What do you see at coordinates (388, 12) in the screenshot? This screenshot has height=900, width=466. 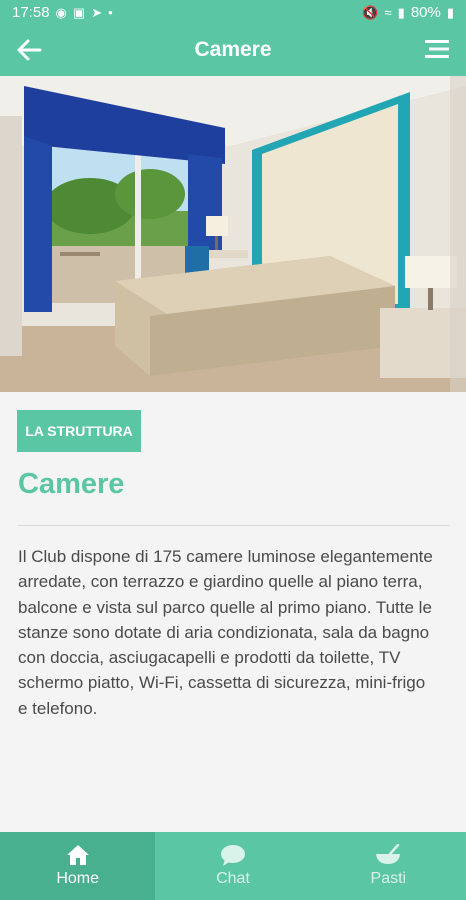 I see `wifi-icon: ≈` at bounding box center [388, 12].